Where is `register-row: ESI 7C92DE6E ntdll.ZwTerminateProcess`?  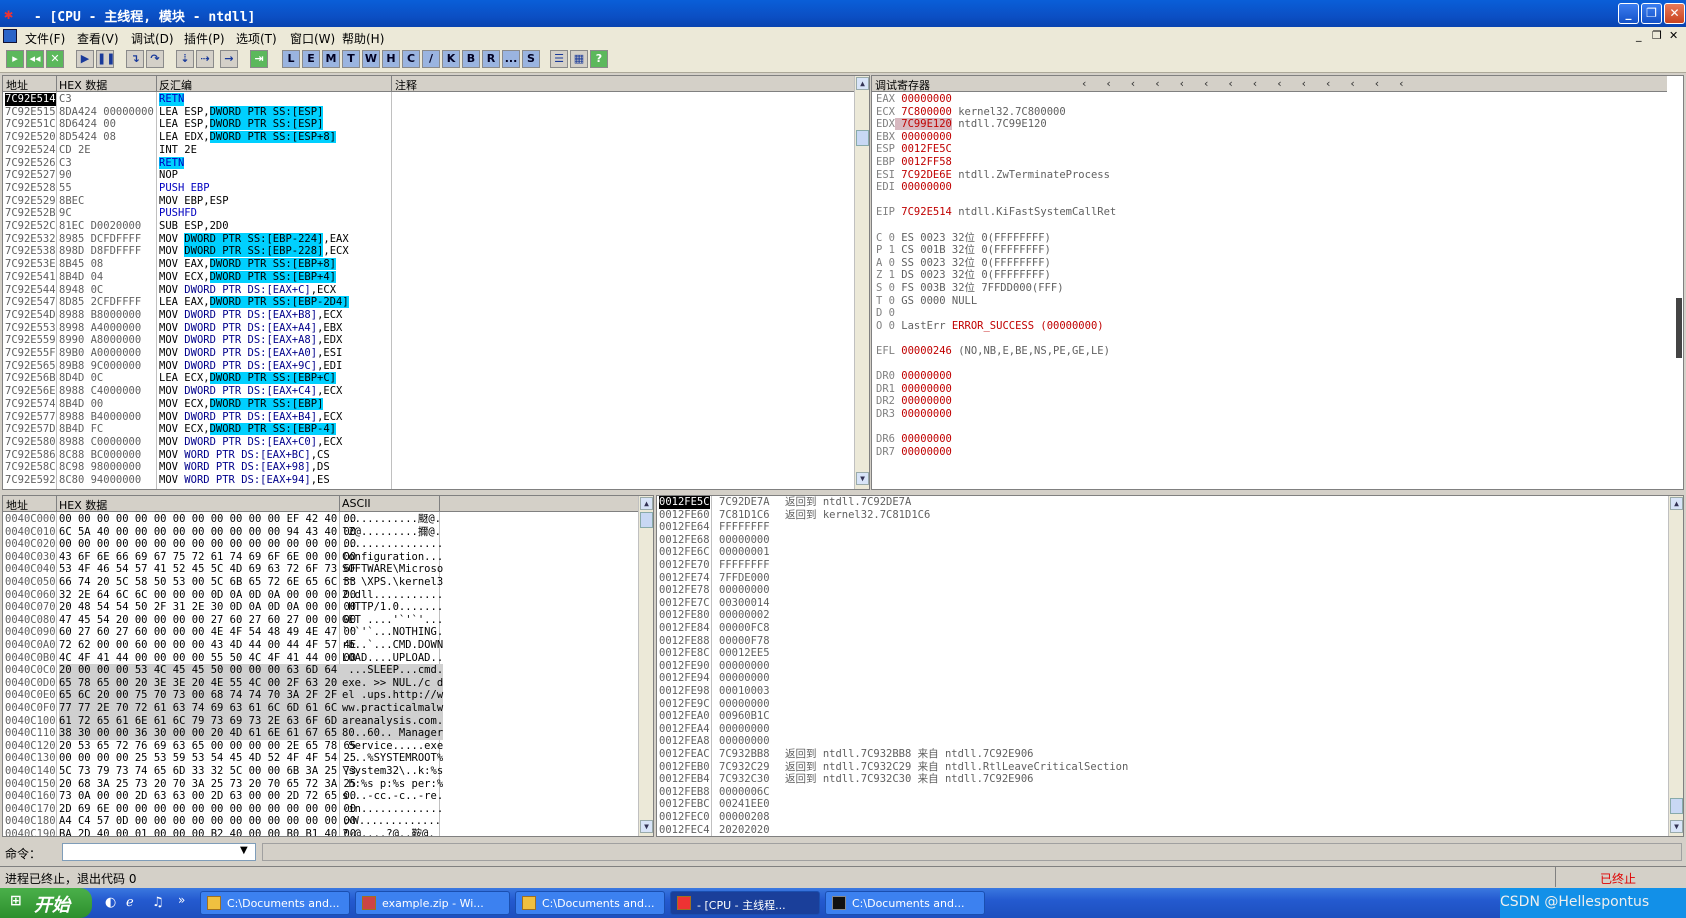 register-row: ESI 7C92DE6E ntdll.ZwTerminateProcess is located at coordinates (993, 175).